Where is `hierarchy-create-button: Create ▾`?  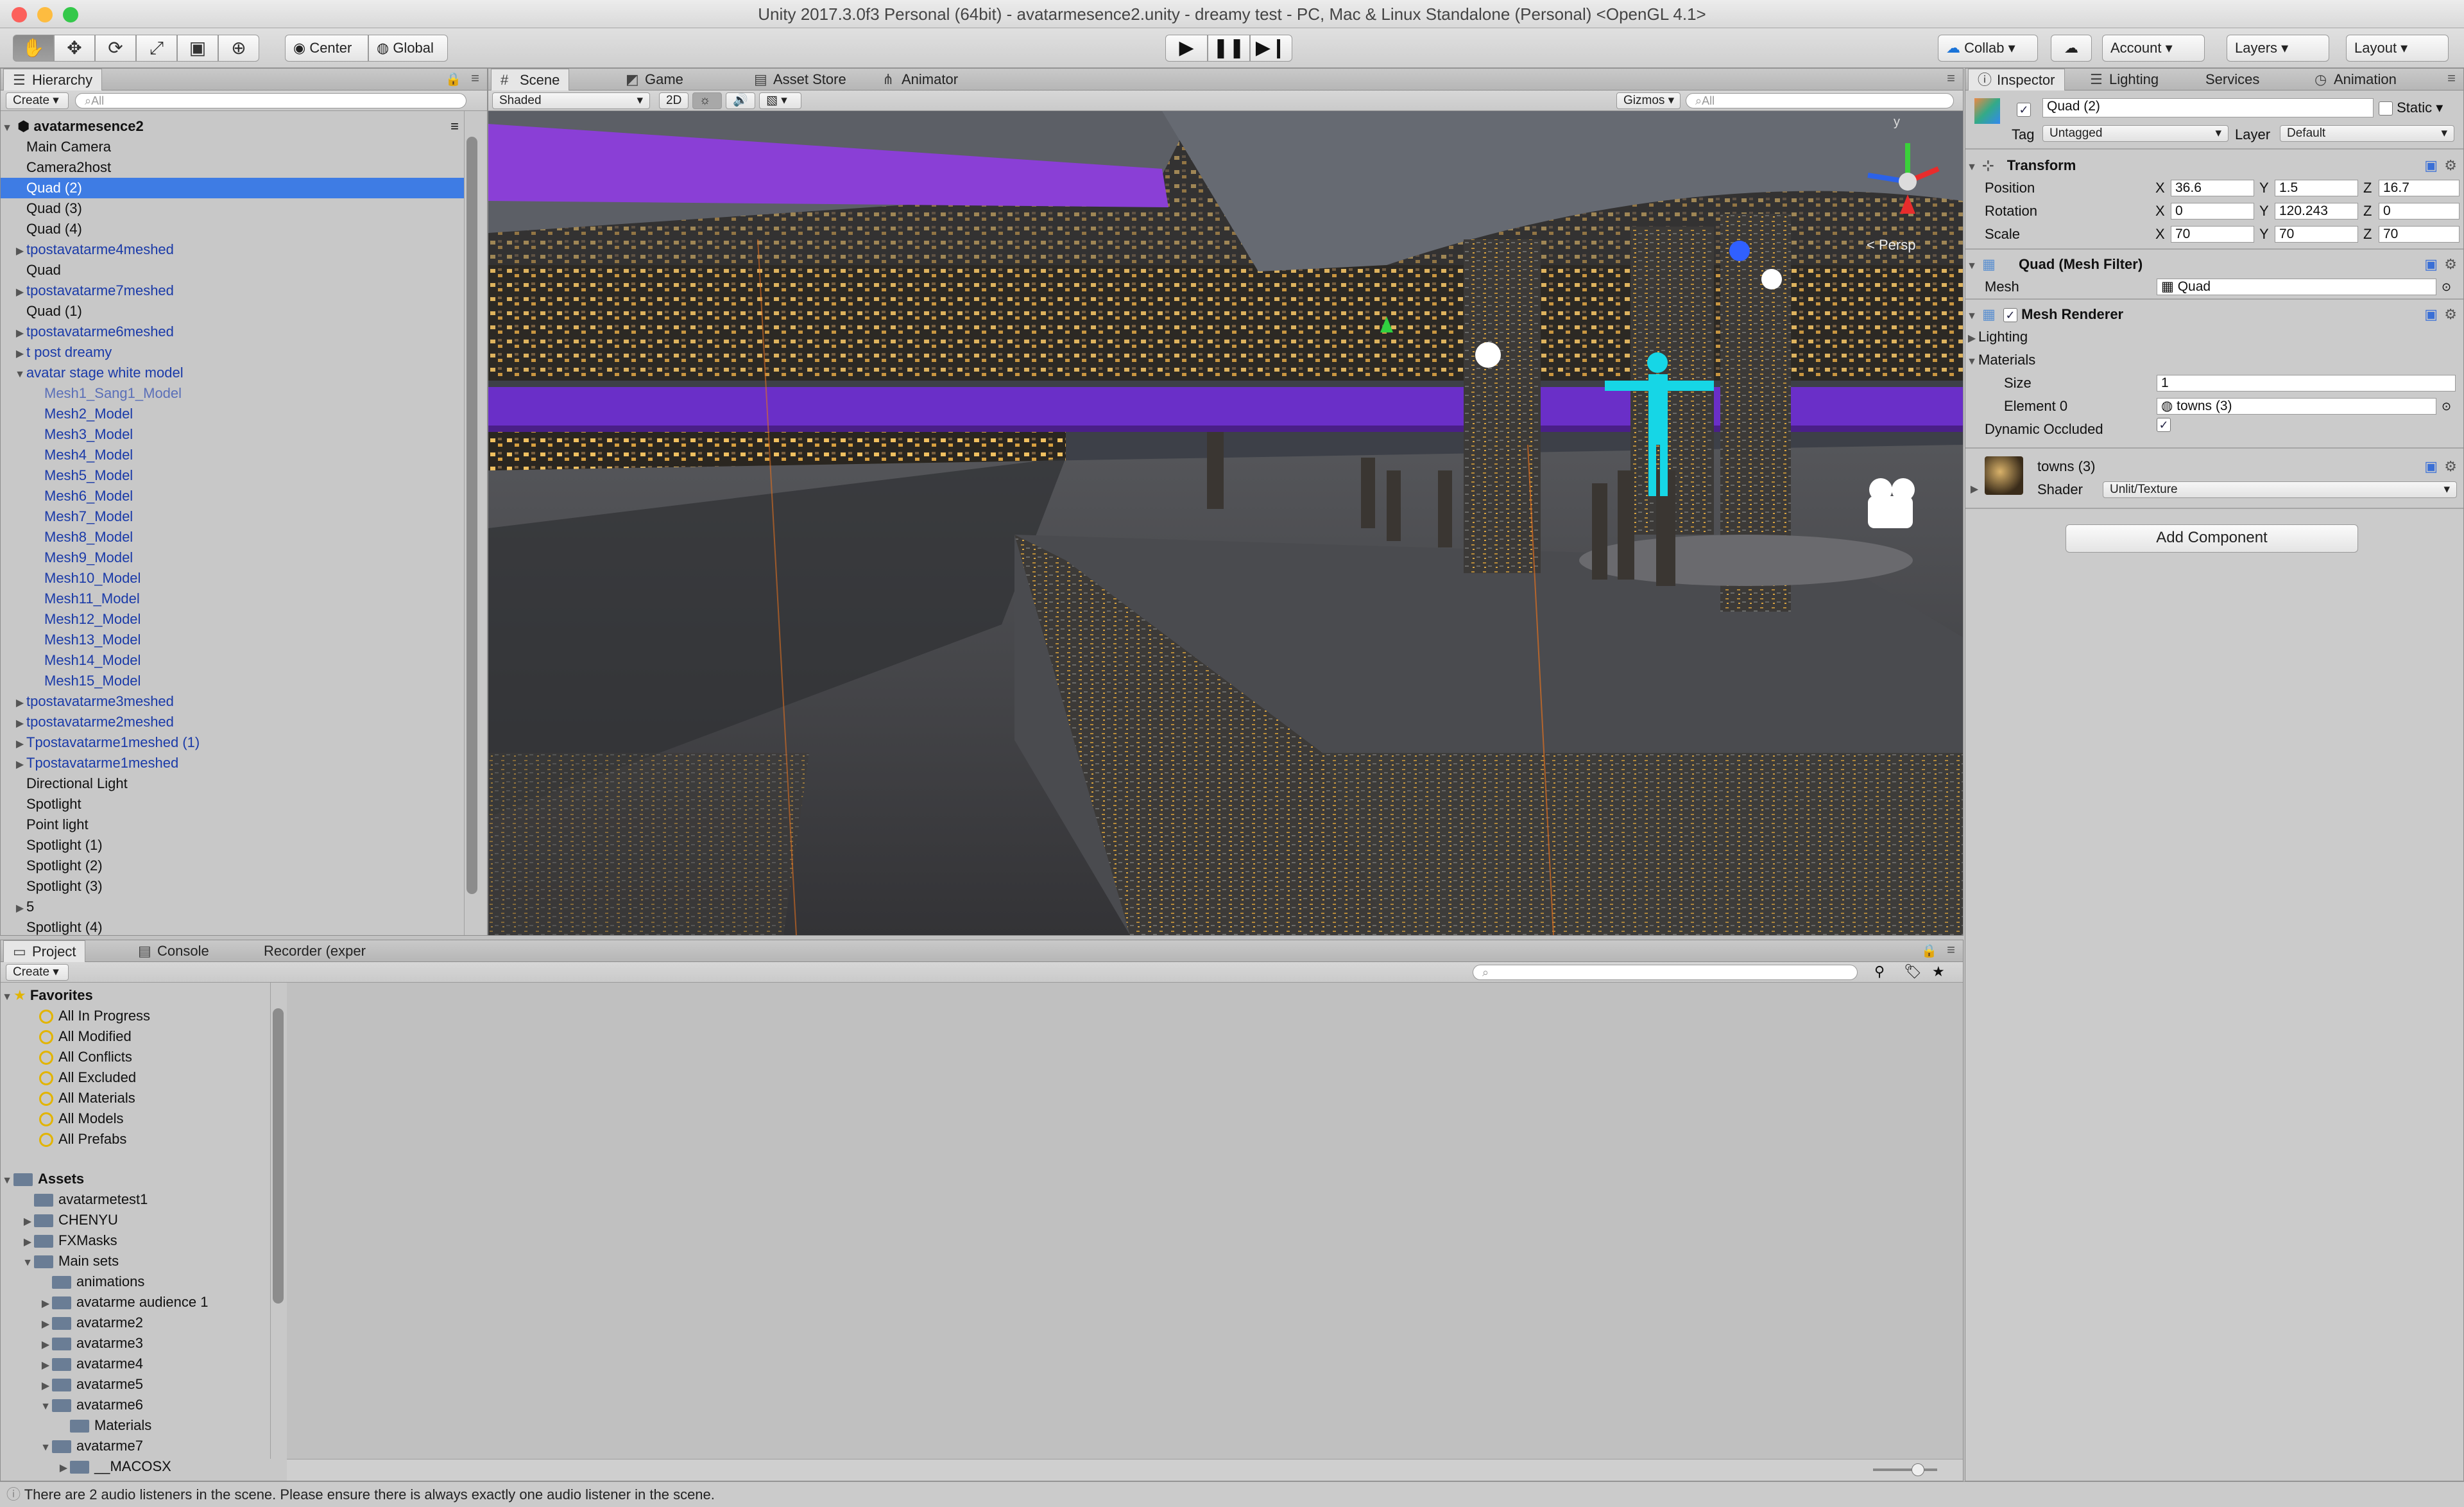 hierarchy-create-button: Create ▾ is located at coordinates (37, 100).